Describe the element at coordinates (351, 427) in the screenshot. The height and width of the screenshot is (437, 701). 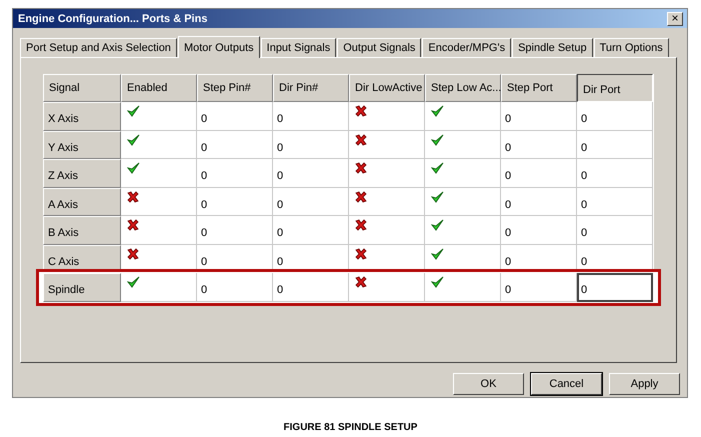
I see `figure-caption: FIGURE 81 SPINDLE SETUP` at that location.